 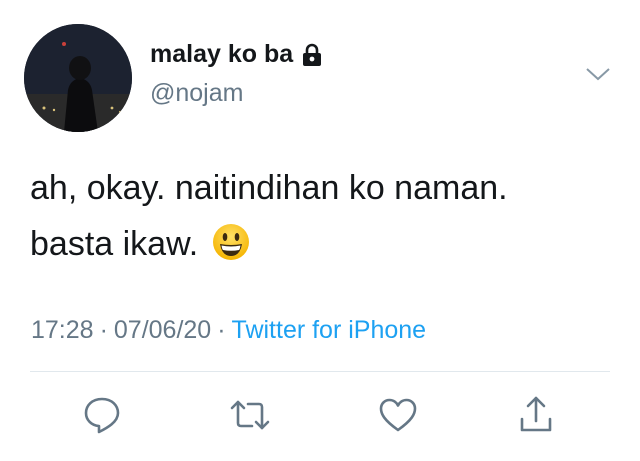 I want to click on chevron-down-icon, so click(x=598, y=74).